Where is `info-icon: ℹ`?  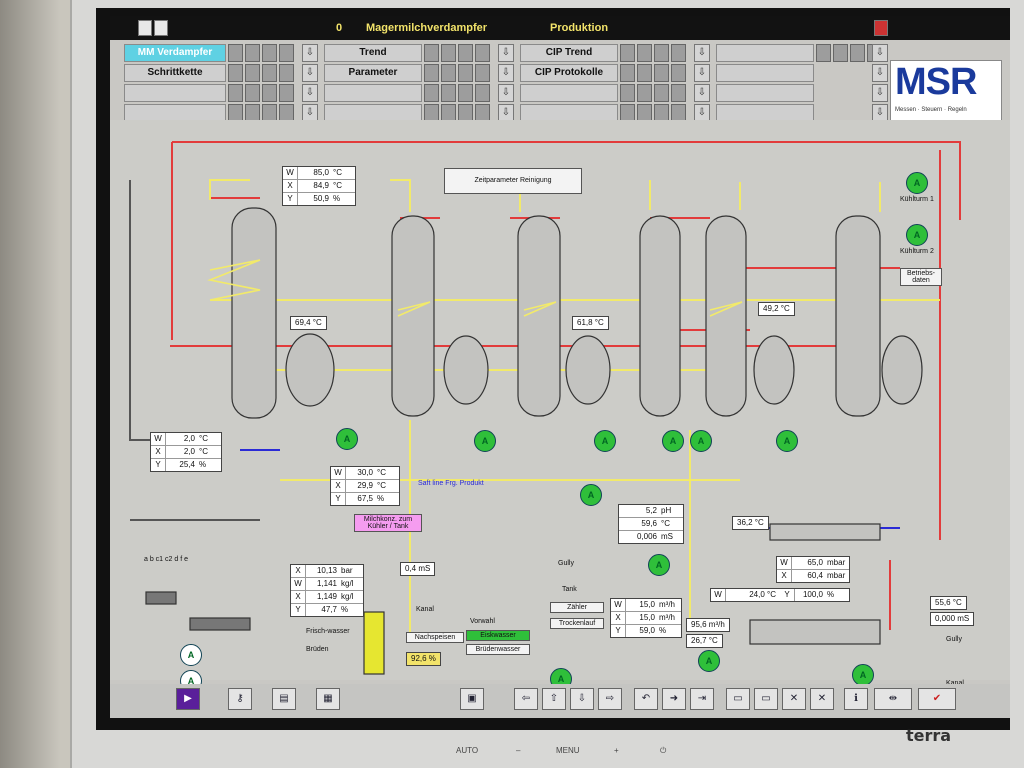
info-icon: ℹ is located at coordinates (856, 699).